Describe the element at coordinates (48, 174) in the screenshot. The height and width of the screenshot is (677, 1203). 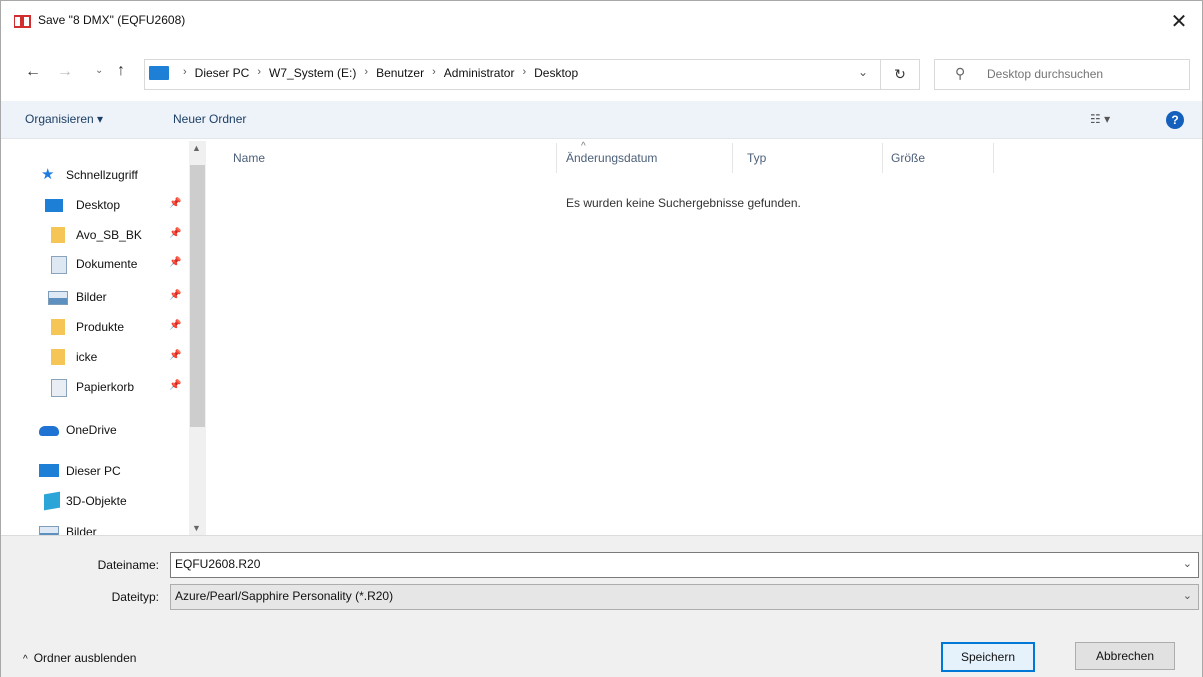
I see `star-icon: ★` at that location.